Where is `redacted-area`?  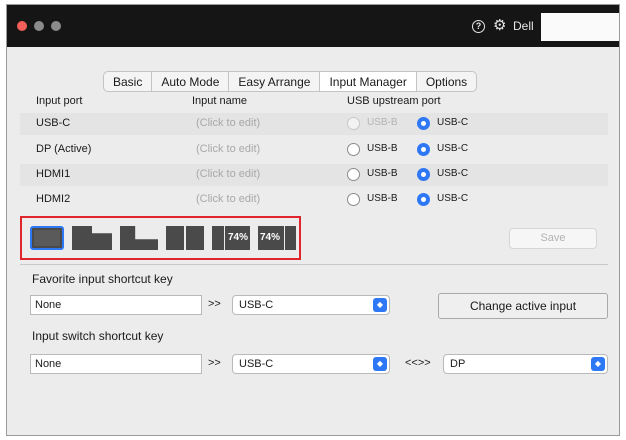 redacted-area is located at coordinates (580, 27).